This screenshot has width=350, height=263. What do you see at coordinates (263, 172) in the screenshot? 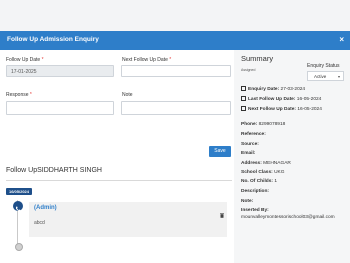
I see `school-class-row: School Class: UKG` at bounding box center [263, 172].